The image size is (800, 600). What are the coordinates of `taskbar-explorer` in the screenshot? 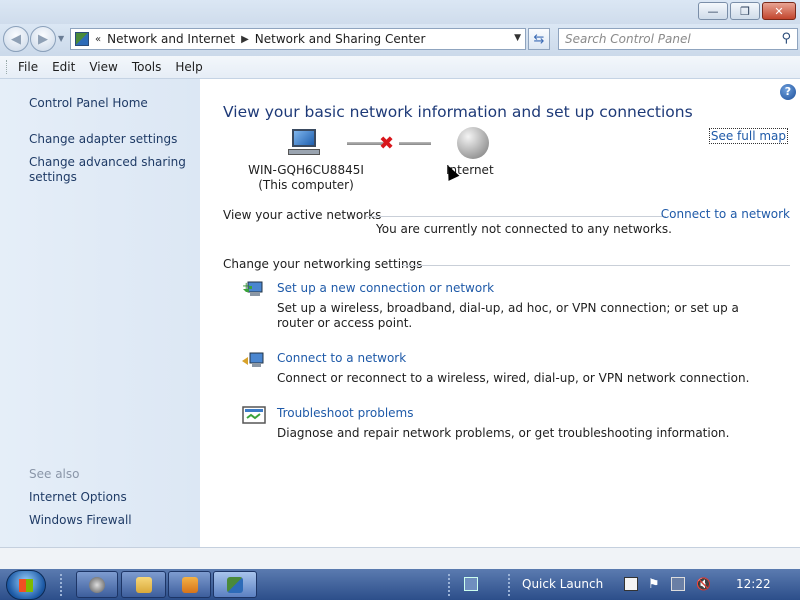 It's located at (143, 584).